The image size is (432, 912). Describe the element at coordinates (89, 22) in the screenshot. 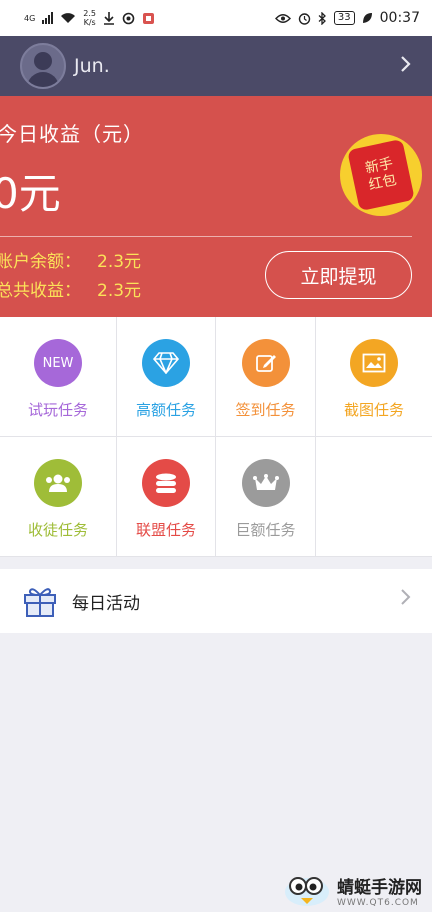

I see `speed-unit: K/s` at that location.